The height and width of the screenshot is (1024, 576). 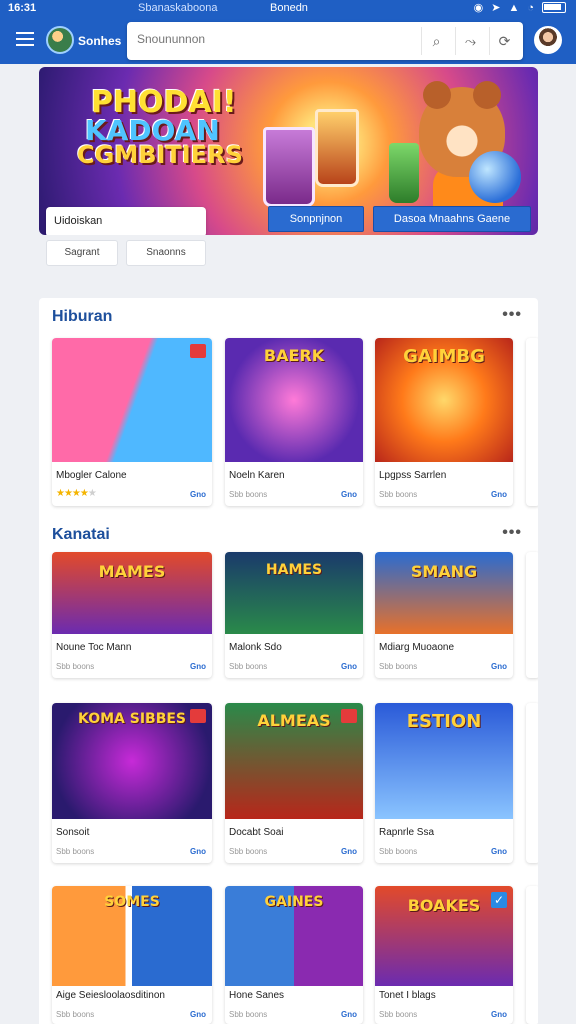 What do you see at coordinates (272, 39) in the screenshot?
I see `search-input` at bounding box center [272, 39].